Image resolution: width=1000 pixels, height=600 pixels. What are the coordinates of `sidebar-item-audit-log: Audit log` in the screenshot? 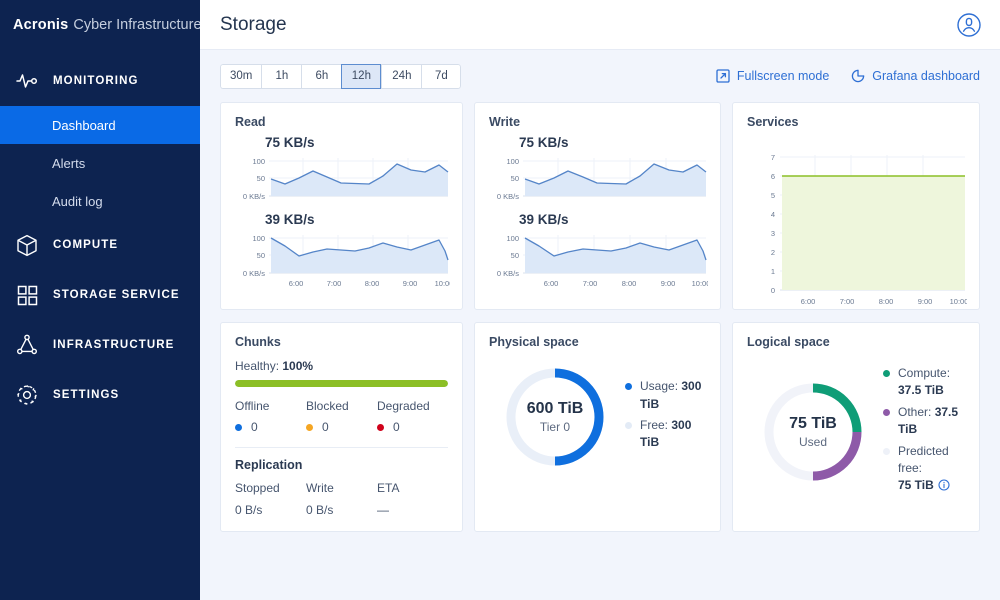 It's located at (100, 201).